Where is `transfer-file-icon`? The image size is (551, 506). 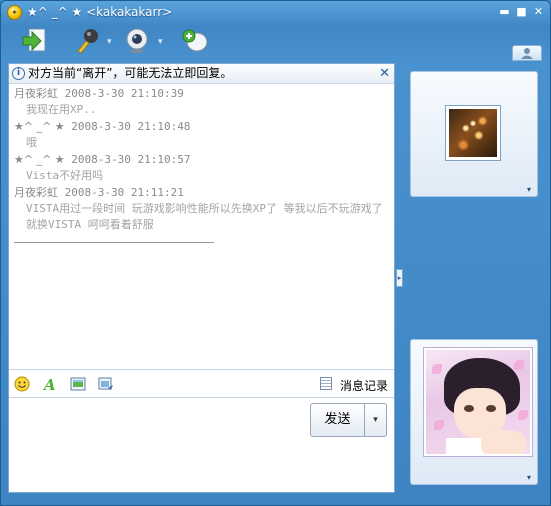 transfer-file-icon is located at coordinates (35, 41).